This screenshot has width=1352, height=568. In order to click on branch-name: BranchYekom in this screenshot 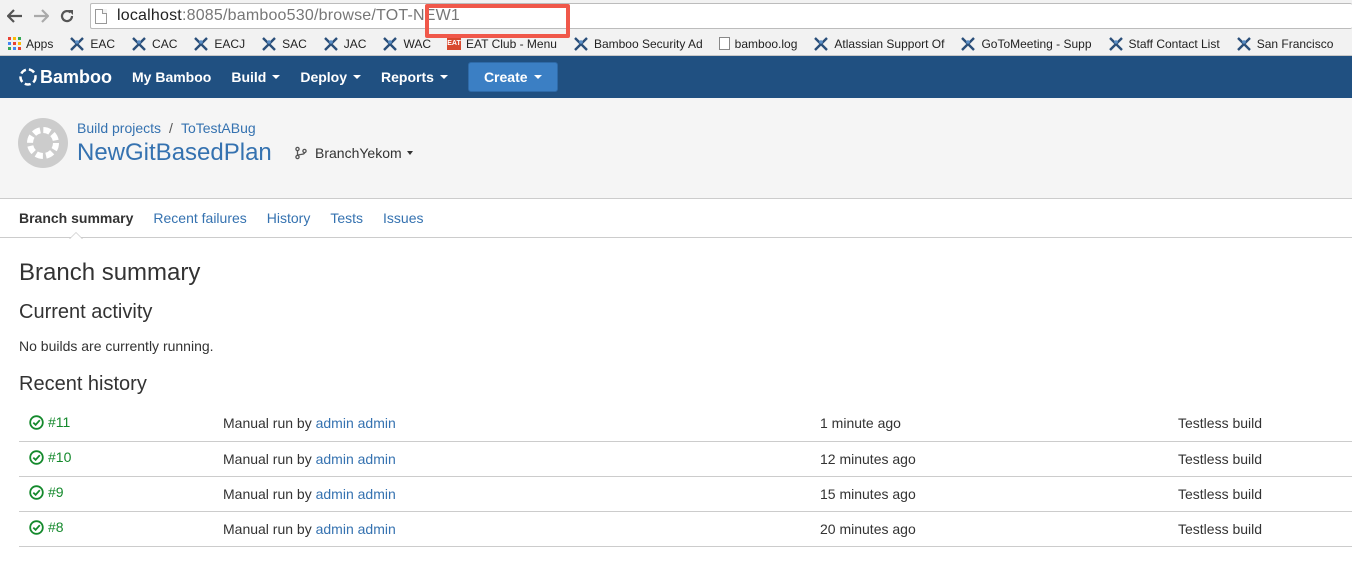, I will do `click(358, 153)`.